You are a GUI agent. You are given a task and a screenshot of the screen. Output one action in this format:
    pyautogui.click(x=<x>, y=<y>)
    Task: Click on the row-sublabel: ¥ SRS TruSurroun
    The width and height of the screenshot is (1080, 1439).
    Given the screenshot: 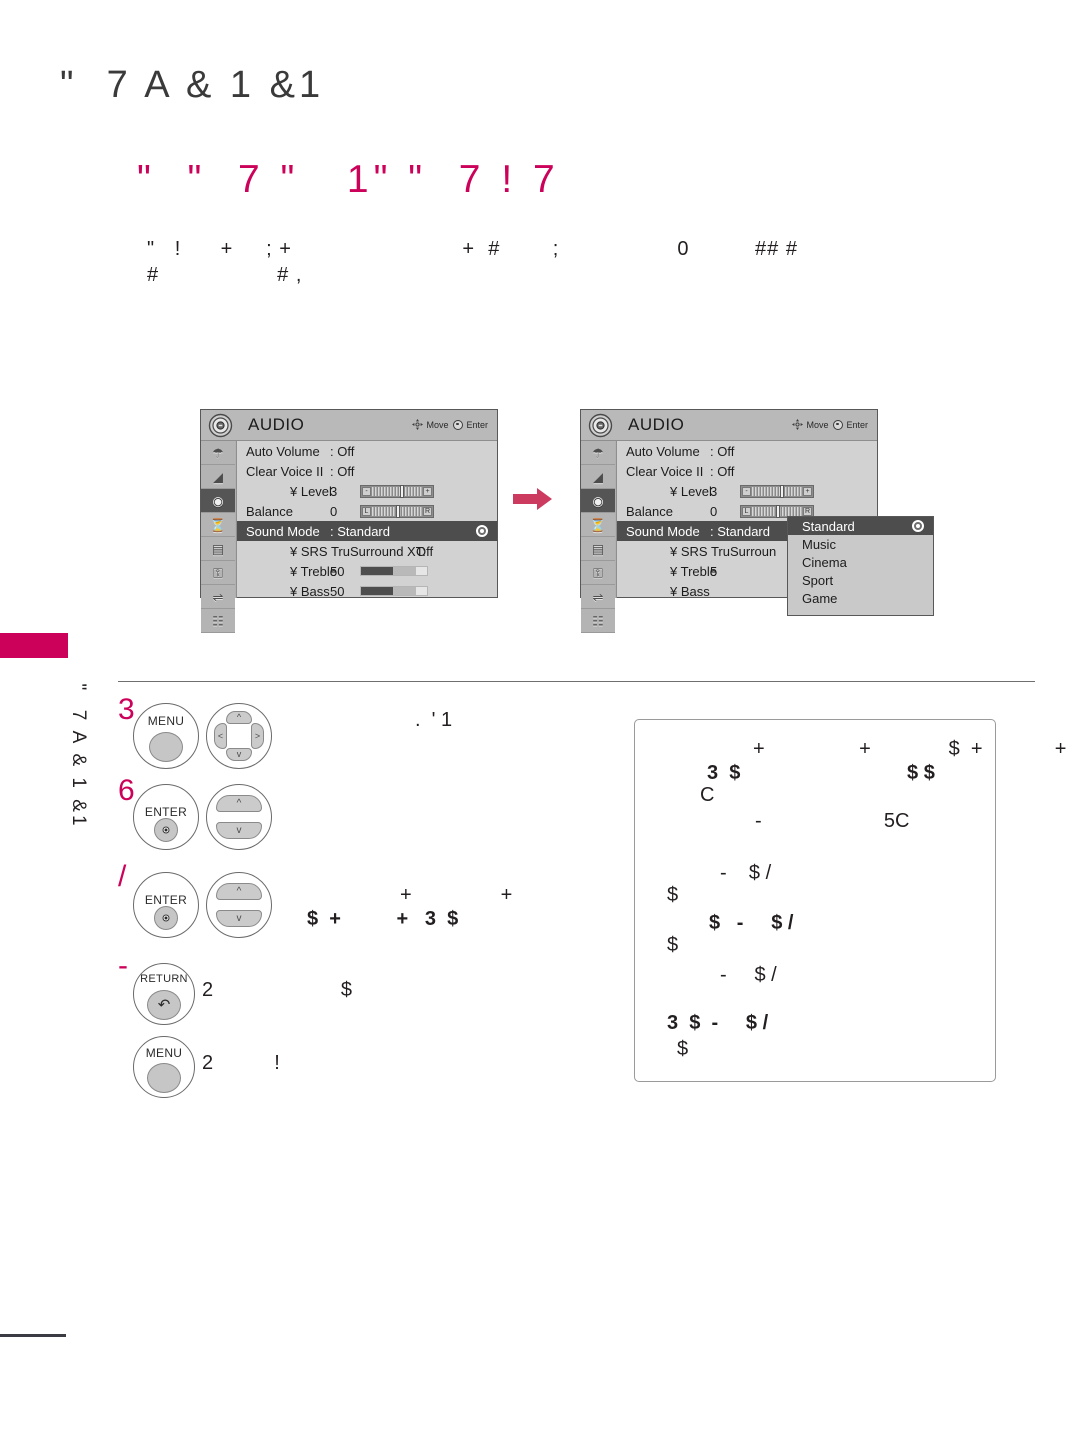 What is the action you would take?
    pyautogui.click(x=723, y=551)
    